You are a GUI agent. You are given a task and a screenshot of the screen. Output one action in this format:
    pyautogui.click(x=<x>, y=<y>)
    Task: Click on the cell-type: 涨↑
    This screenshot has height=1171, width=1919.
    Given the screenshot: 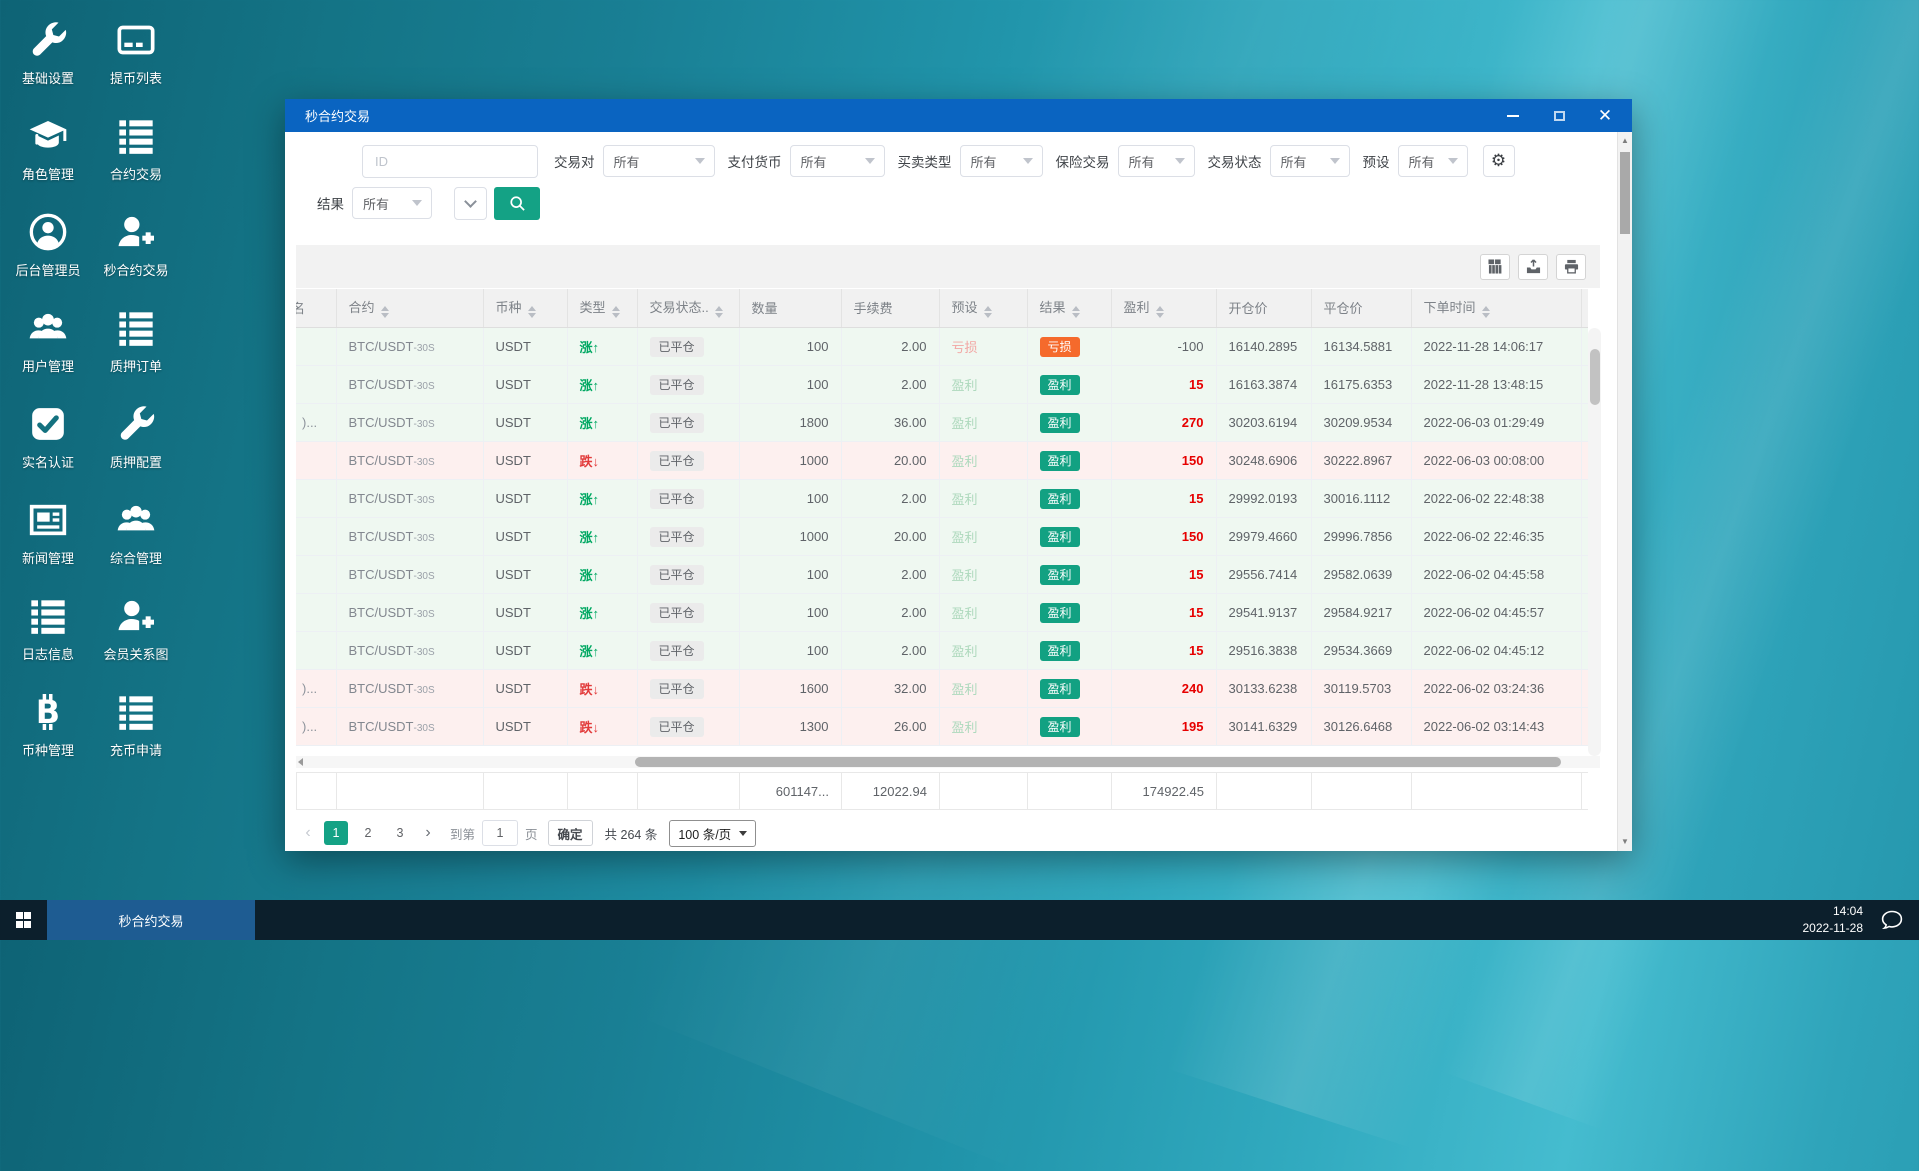 What is the action you would take?
    pyautogui.click(x=602, y=612)
    